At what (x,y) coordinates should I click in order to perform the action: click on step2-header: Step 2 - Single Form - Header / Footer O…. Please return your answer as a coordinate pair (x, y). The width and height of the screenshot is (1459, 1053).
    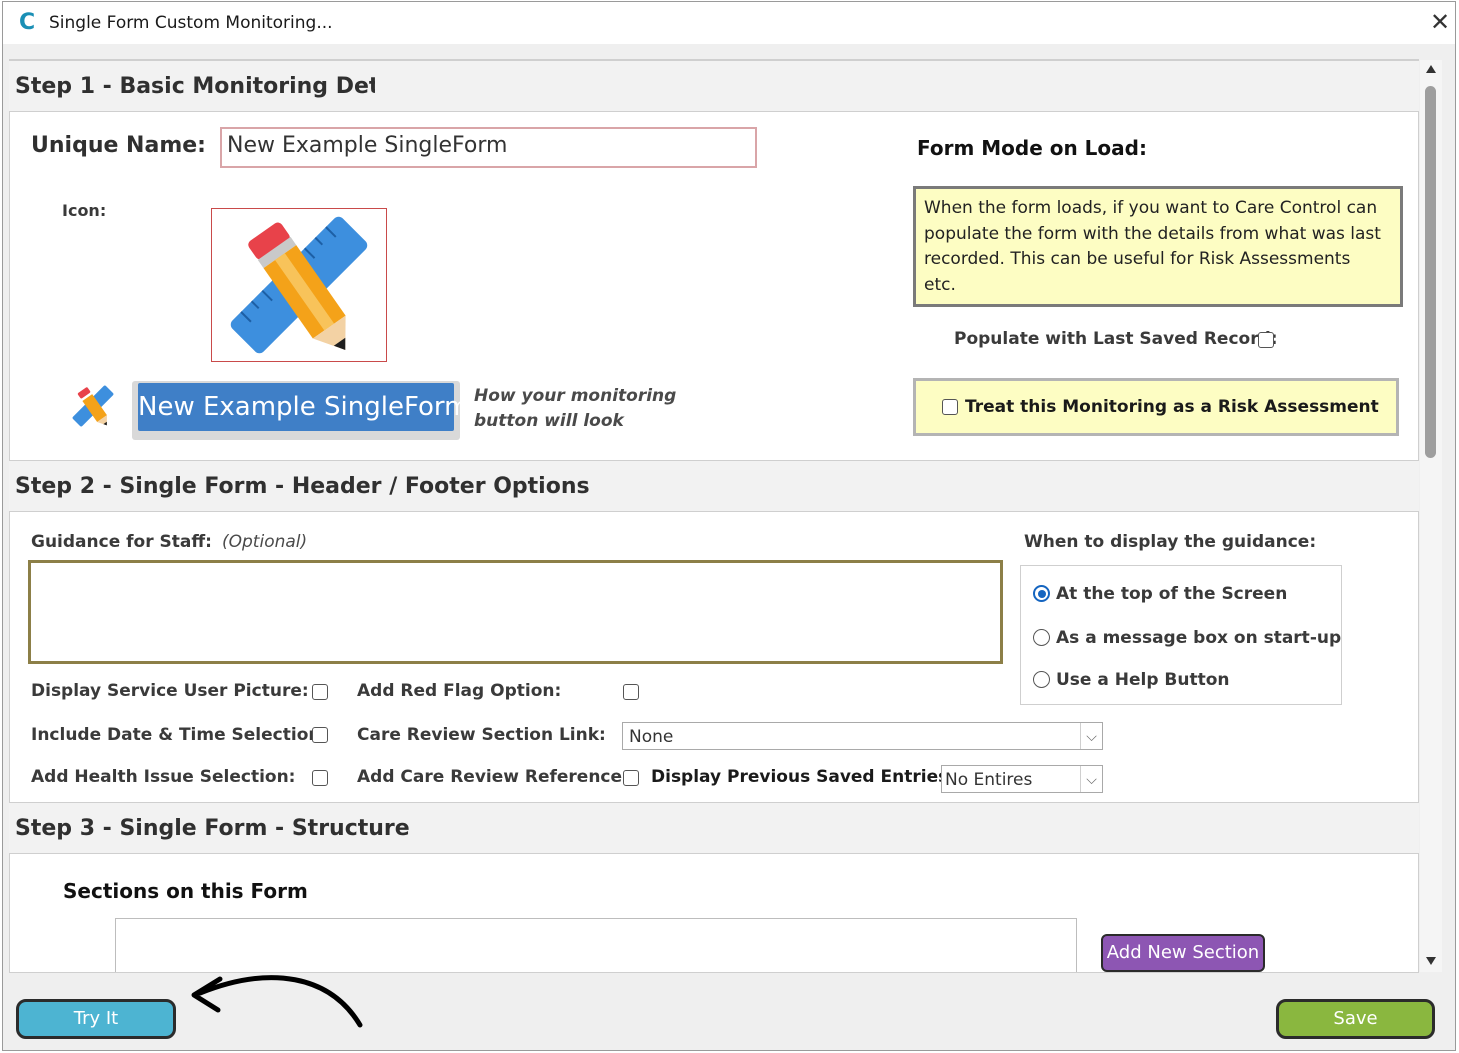
    Looking at the image, I should click on (714, 486).